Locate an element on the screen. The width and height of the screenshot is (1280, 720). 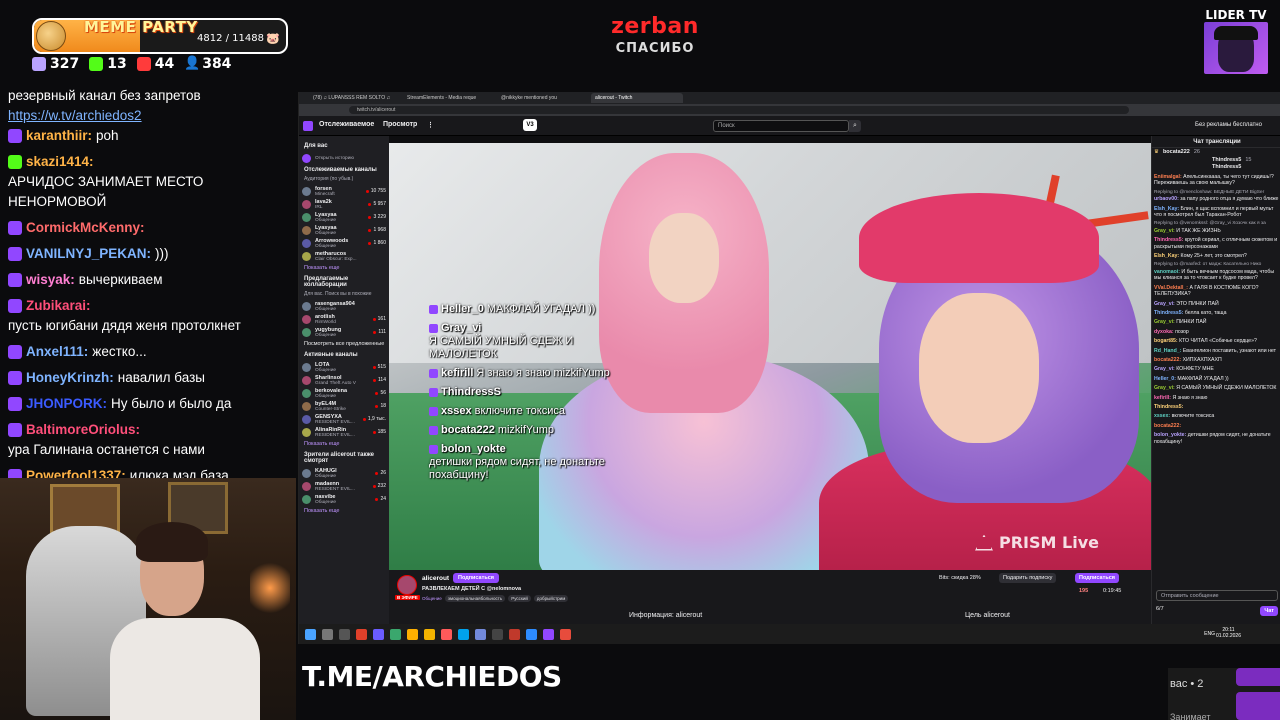
sidebar-channel: LOTA Общение 515 is located at coordinates (344, 367).